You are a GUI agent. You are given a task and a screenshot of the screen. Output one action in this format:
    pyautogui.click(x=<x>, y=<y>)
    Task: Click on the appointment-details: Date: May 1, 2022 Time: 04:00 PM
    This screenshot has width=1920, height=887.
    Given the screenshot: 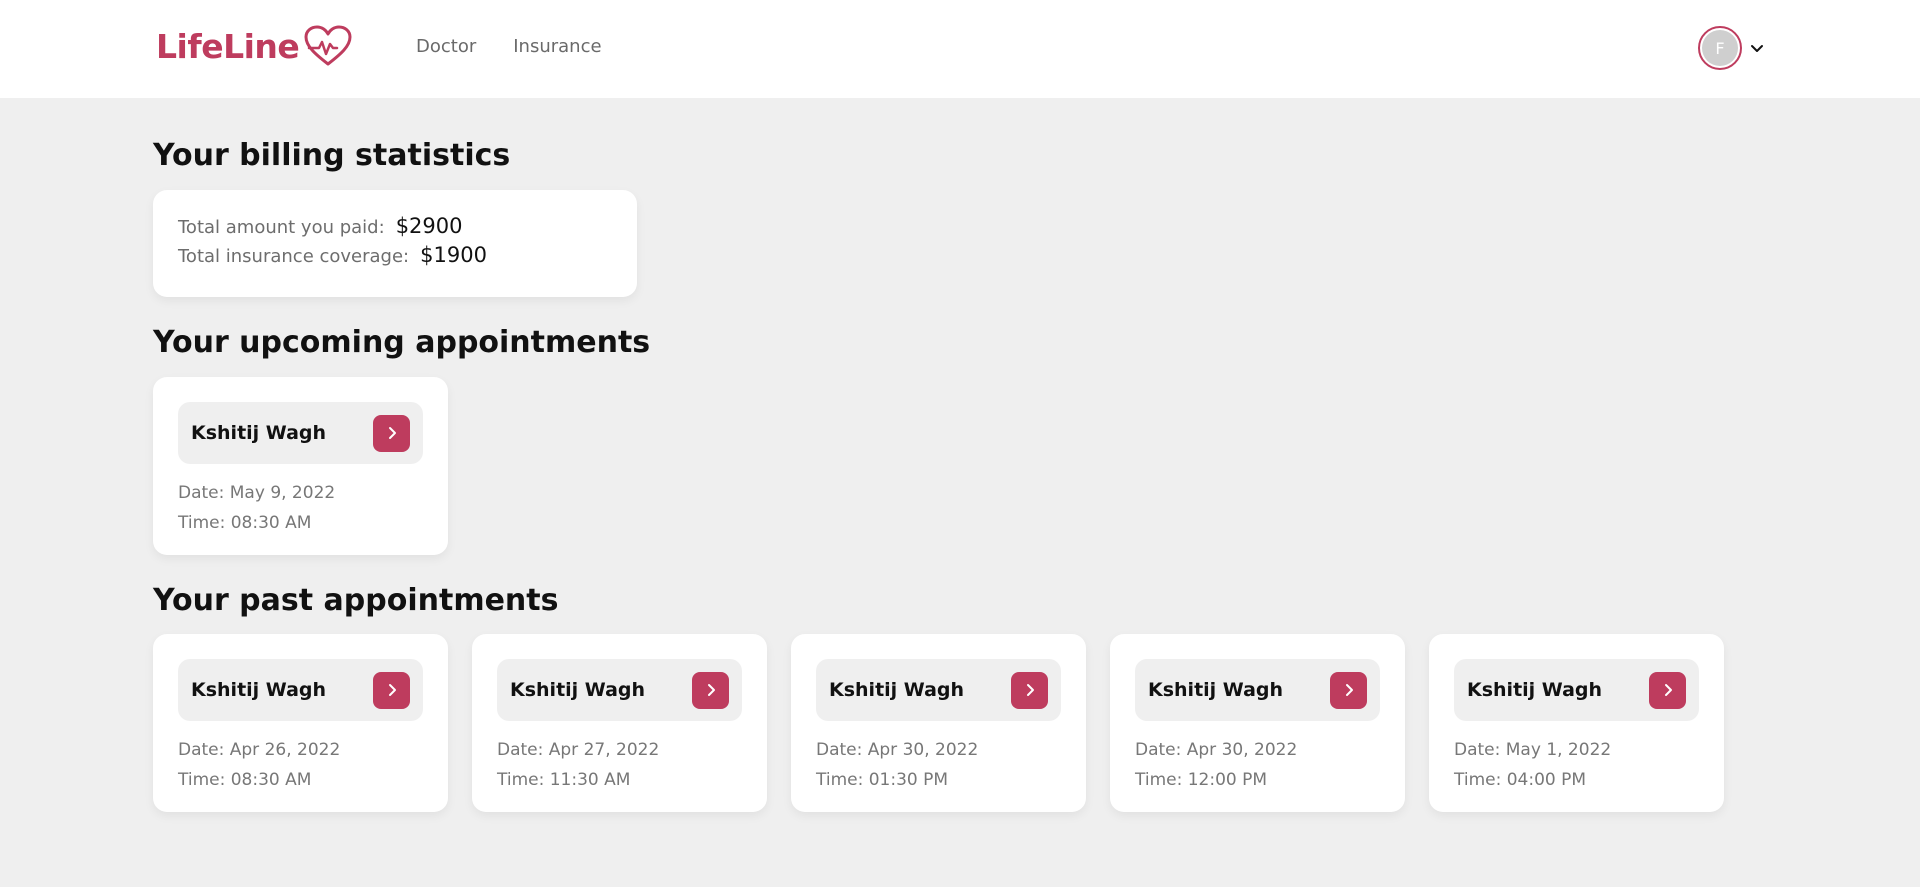 What is the action you would take?
    pyautogui.click(x=1576, y=765)
    